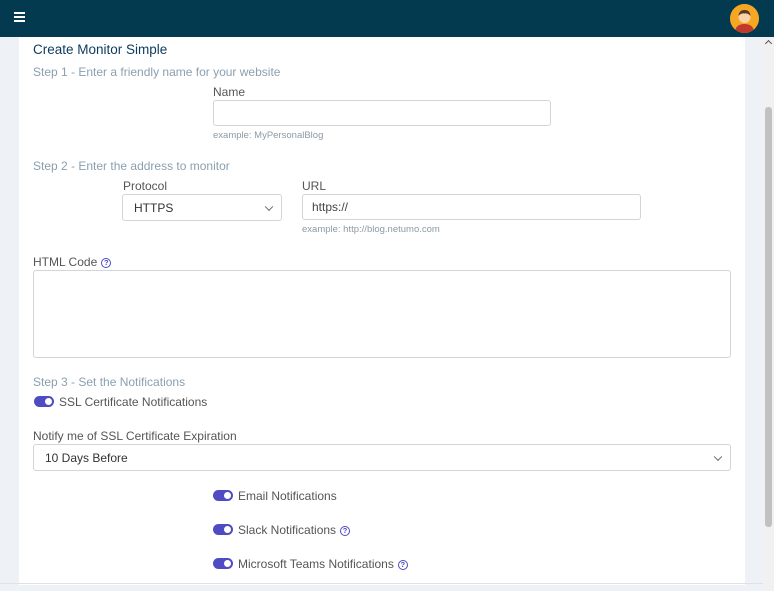 This screenshot has width=774, height=591. Describe the element at coordinates (223, 529) in the screenshot. I see `slack-notifications-toggle` at that location.